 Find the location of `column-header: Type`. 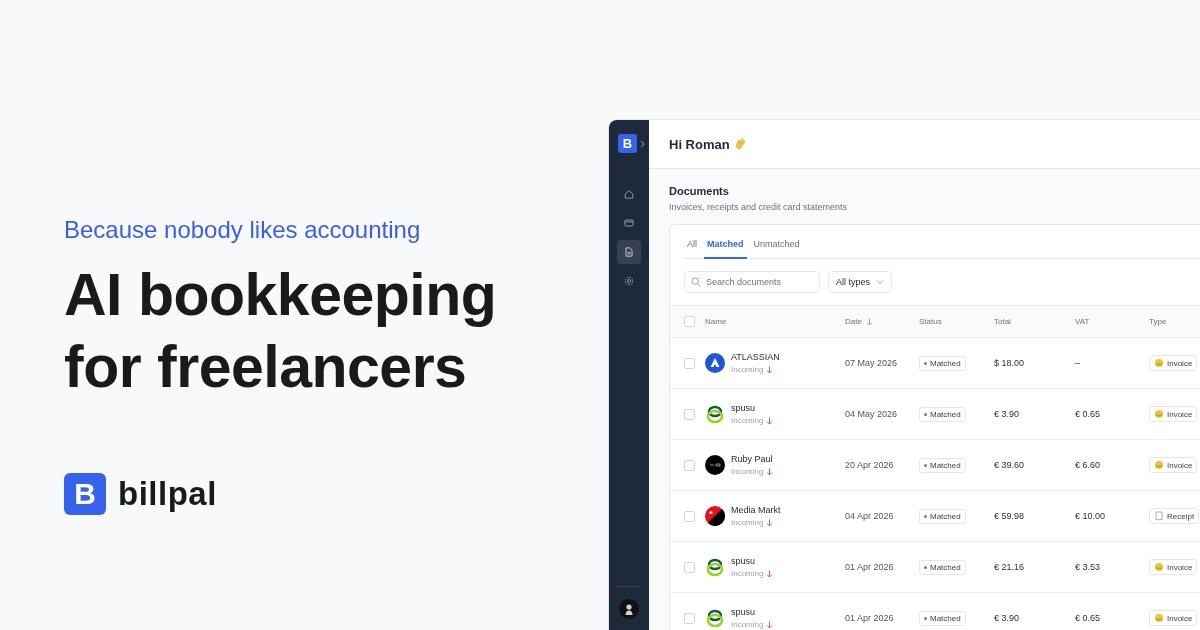

column-header: Type is located at coordinates (1158, 321).